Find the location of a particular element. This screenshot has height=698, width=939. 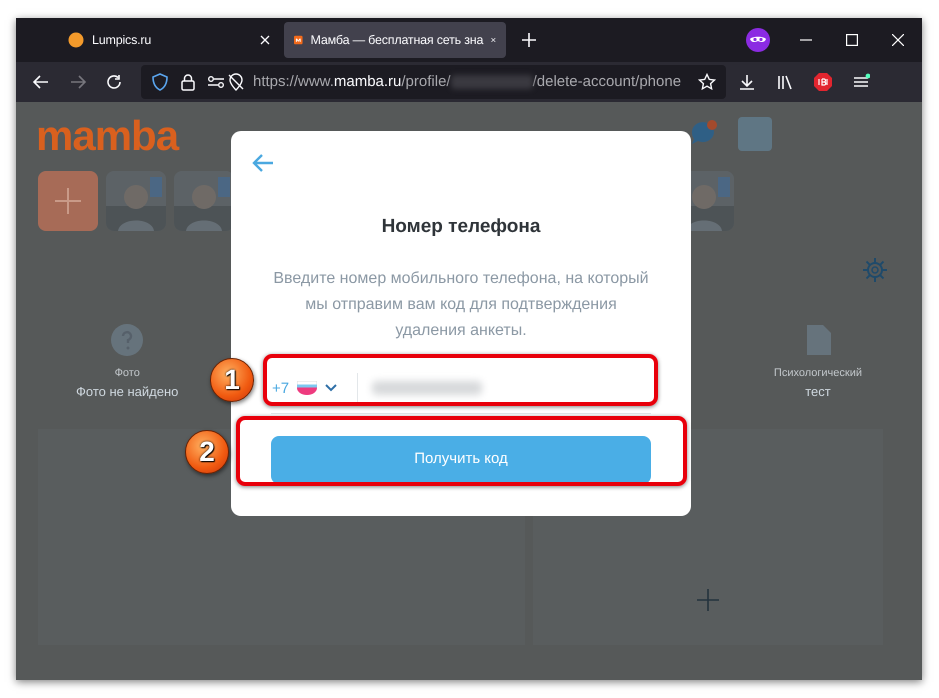

browser-tab: Мамба — бесплатная сеть зна is located at coordinates (395, 40).